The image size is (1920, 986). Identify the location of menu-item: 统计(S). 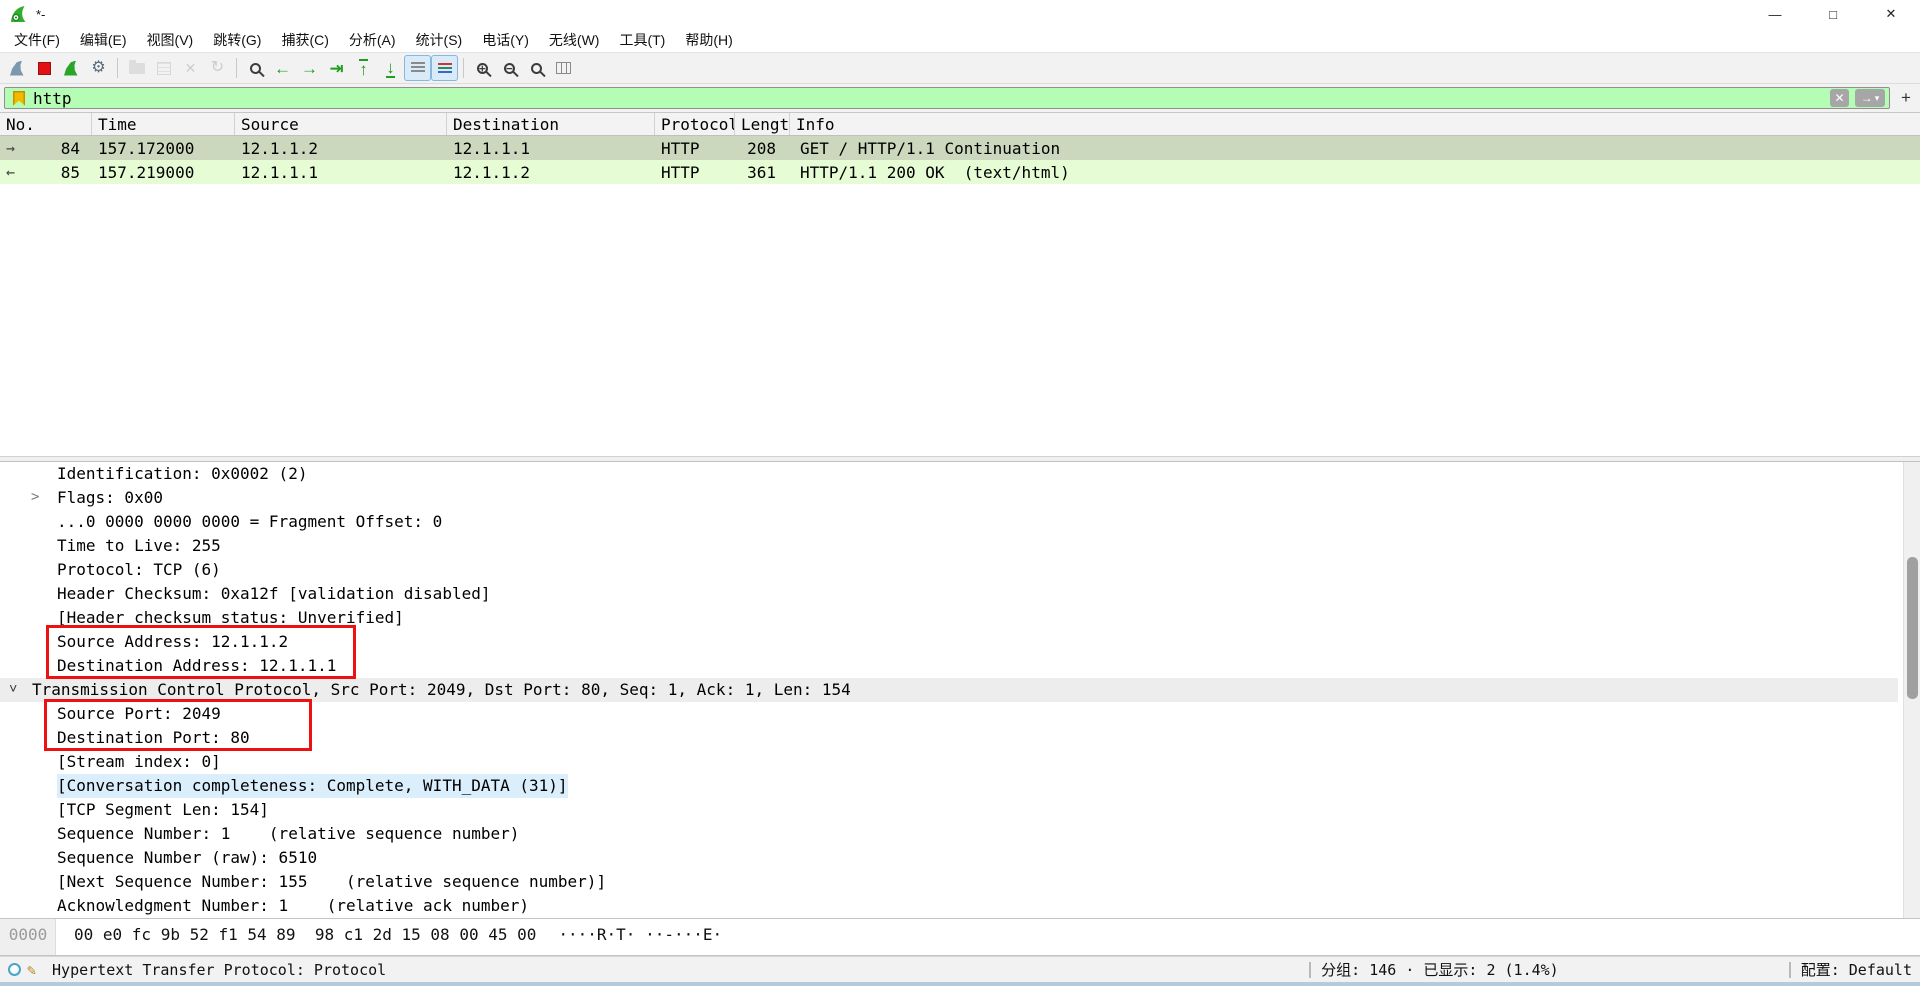
(439, 40).